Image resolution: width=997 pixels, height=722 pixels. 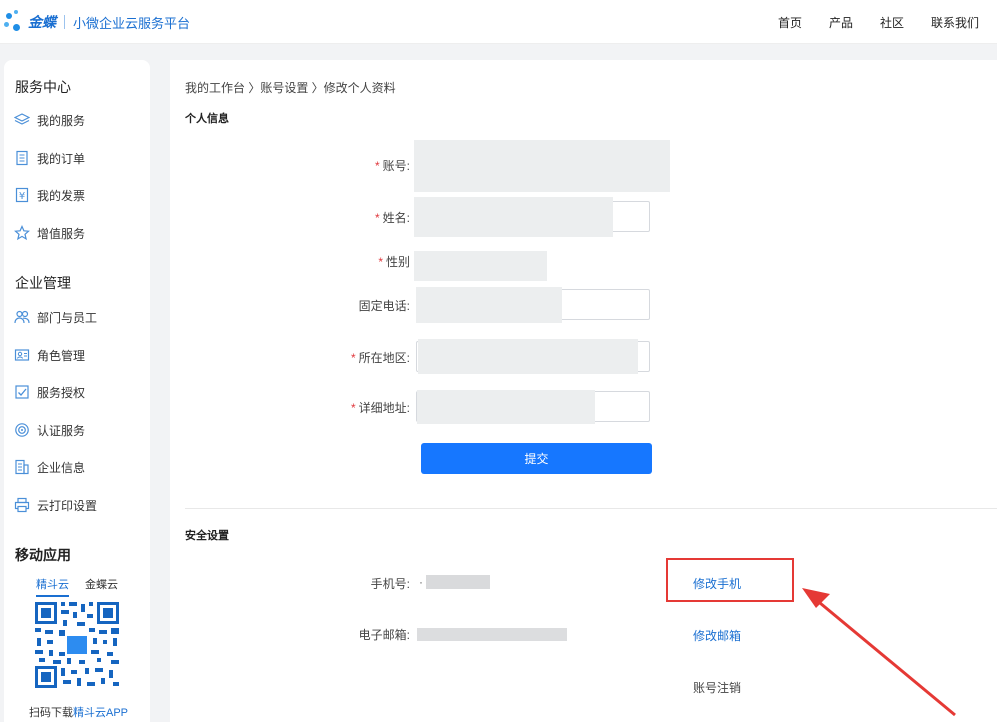 I want to click on sidebar-item-my-orders: 我的订单, so click(x=49, y=158).